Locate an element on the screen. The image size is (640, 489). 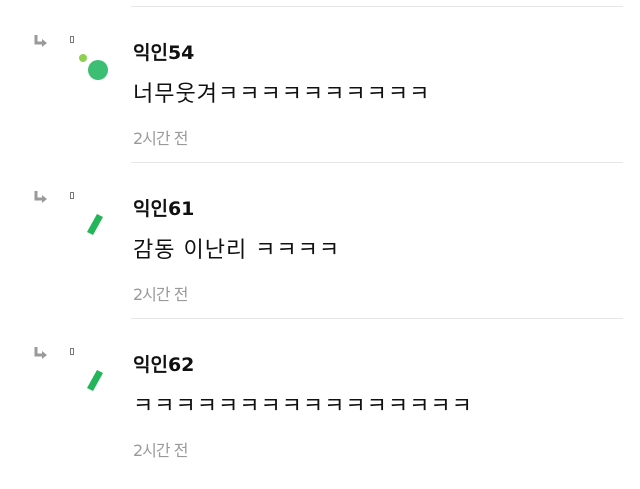
comment-text: 감동 이난리 ㅋㅋㅋㅋ is located at coordinates (237, 250).